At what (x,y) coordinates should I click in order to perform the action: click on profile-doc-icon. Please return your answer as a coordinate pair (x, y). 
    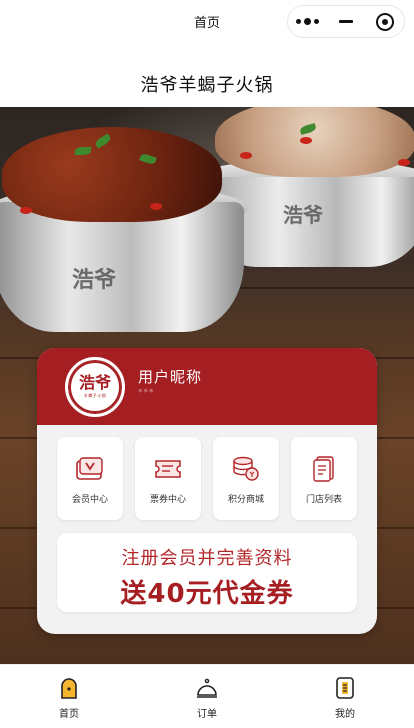
    Looking at the image, I should click on (345, 688).